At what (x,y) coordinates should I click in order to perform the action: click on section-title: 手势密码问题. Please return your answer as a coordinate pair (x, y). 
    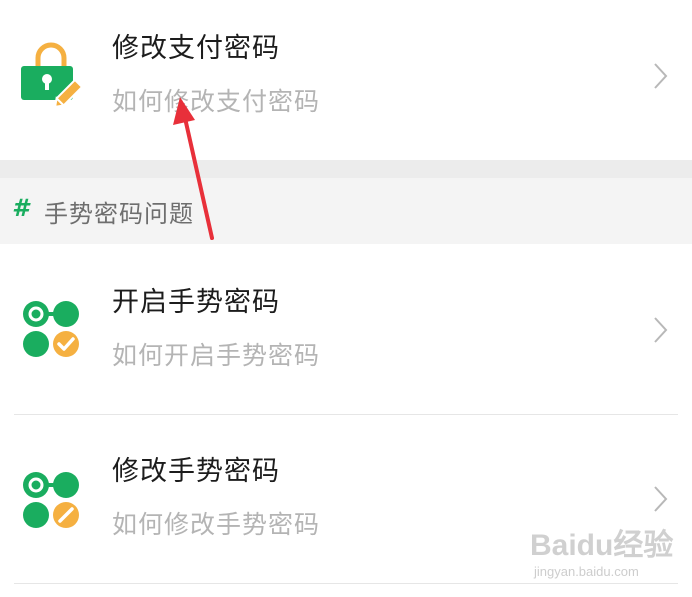
    Looking at the image, I should click on (119, 214).